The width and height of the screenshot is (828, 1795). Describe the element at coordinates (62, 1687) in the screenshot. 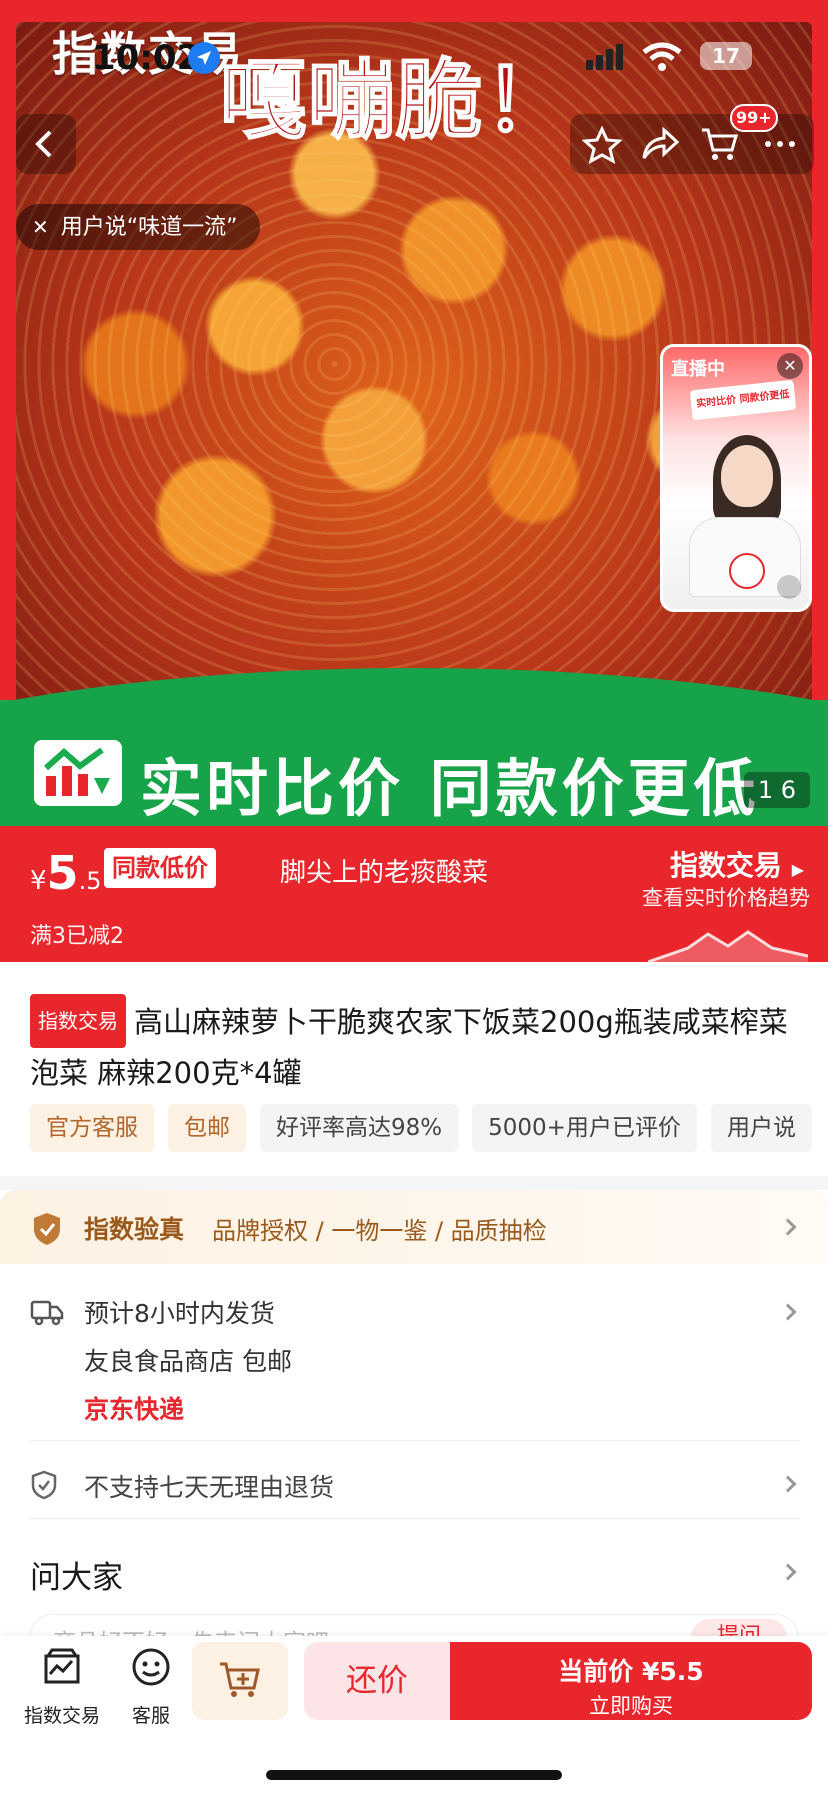

I see `index-trade-tab: 指数交易` at that location.